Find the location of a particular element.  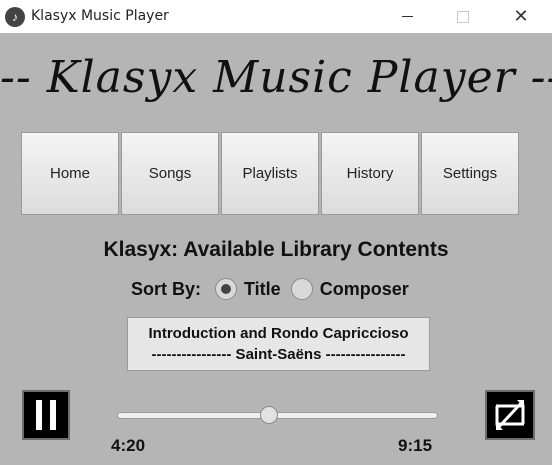

total-time: 9:15 is located at coordinates (415, 445).